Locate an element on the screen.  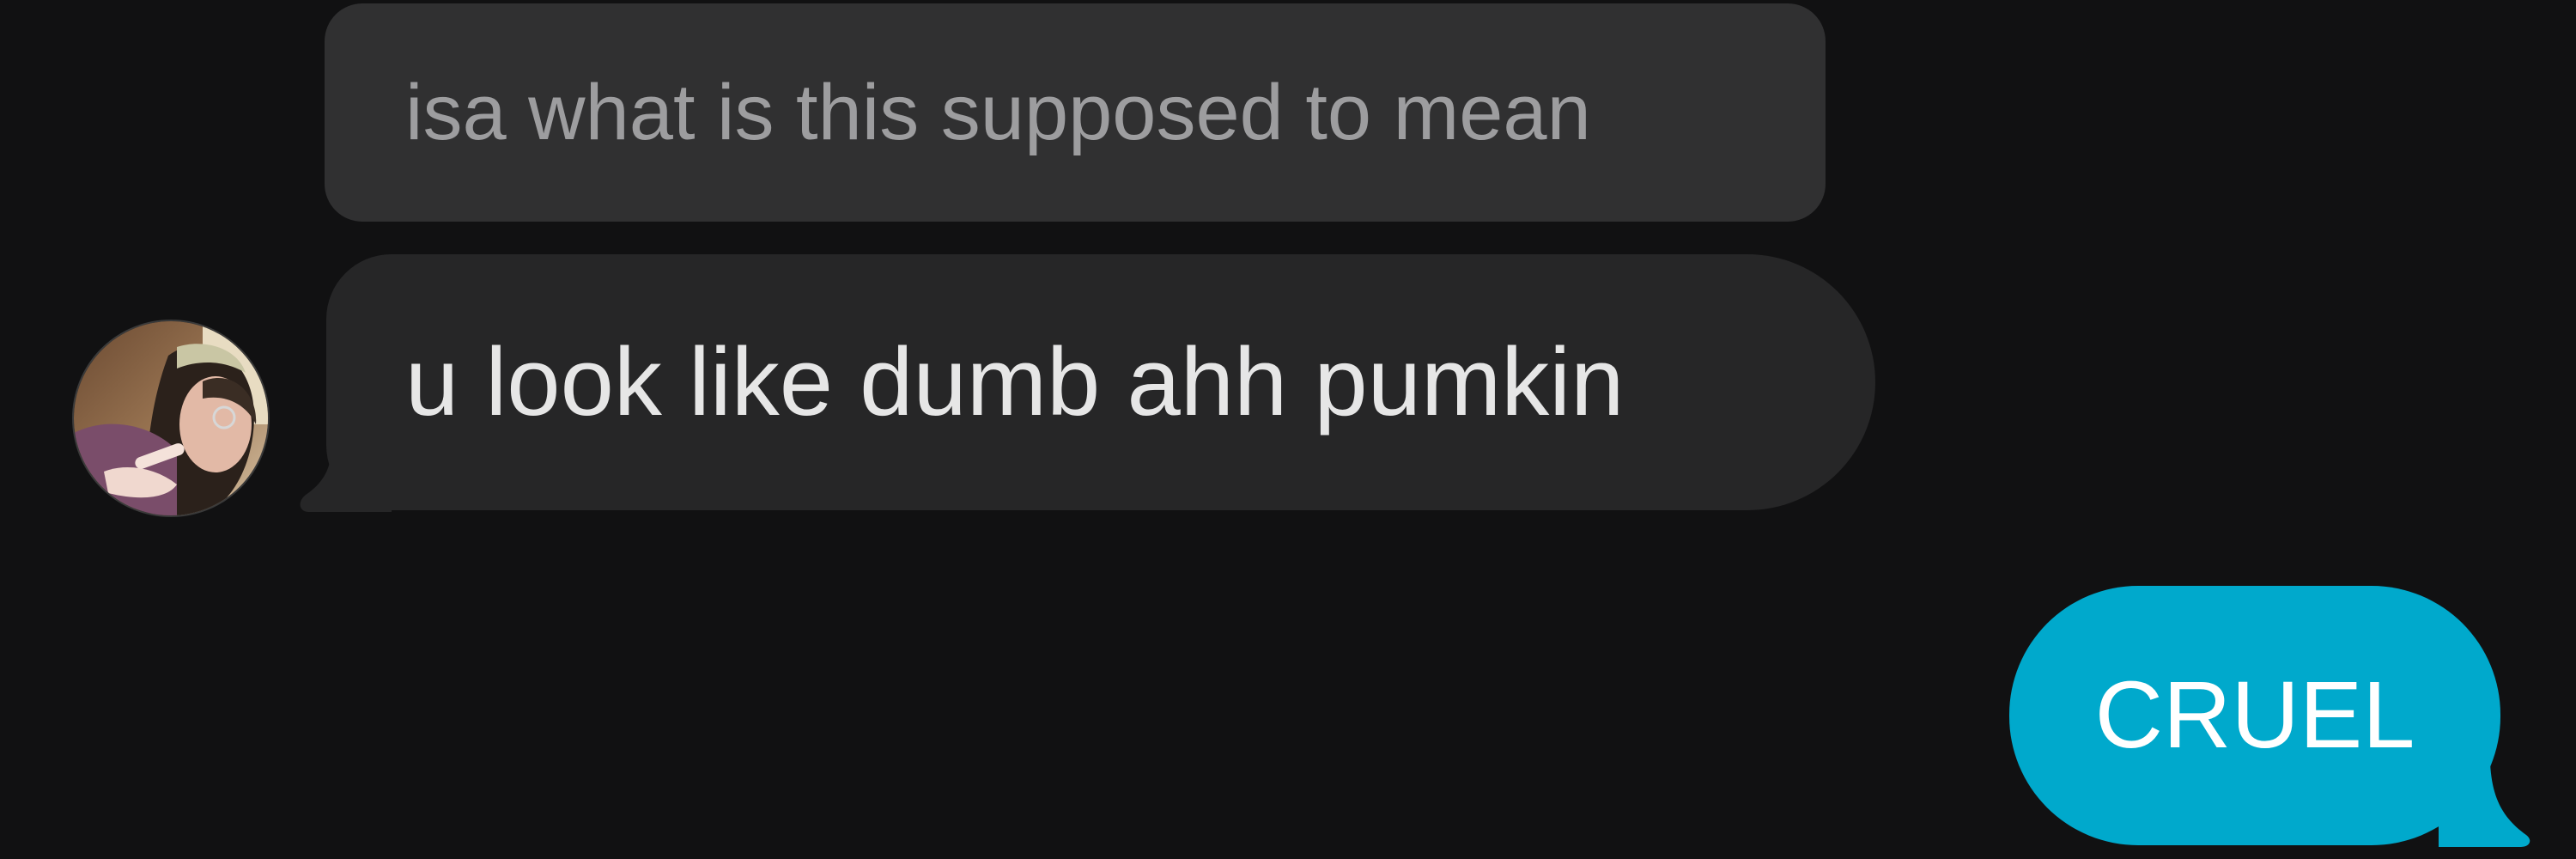
outgoing-message-bubble: CRUEL is located at coordinates (2254, 715).